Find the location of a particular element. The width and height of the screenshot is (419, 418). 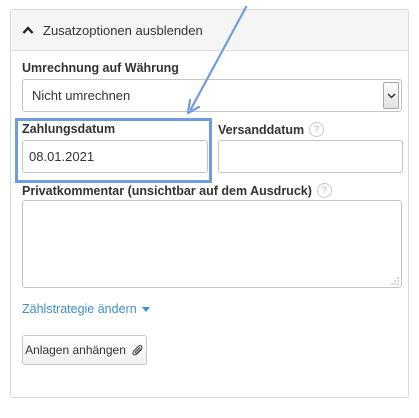

currency-selected-value: Nicht umrechnen is located at coordinates (81, 95).